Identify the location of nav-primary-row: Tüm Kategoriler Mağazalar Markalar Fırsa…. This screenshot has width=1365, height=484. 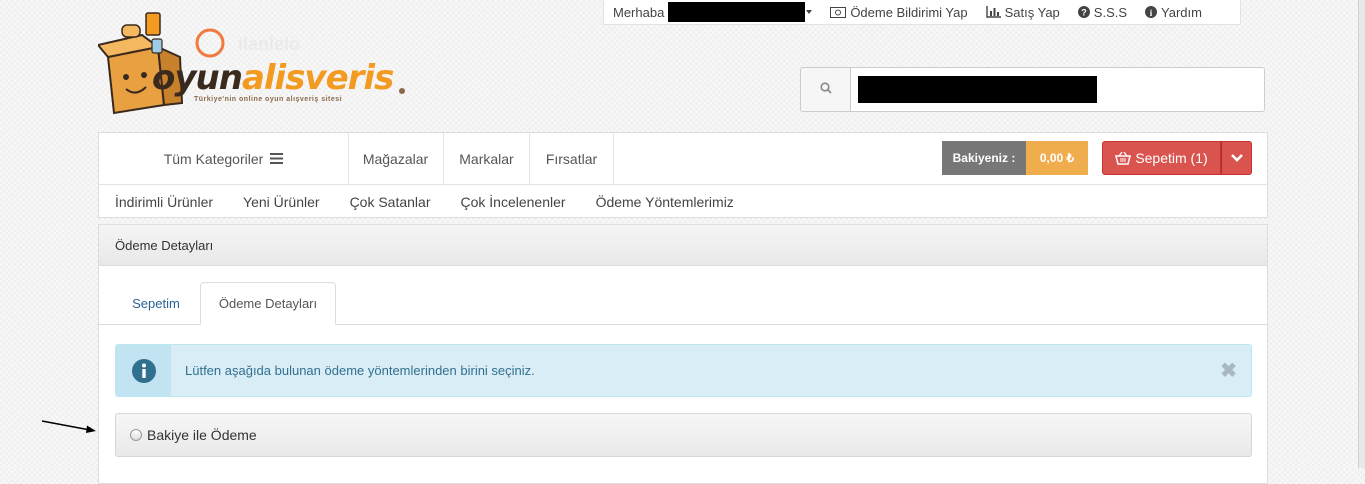
(683, 159).